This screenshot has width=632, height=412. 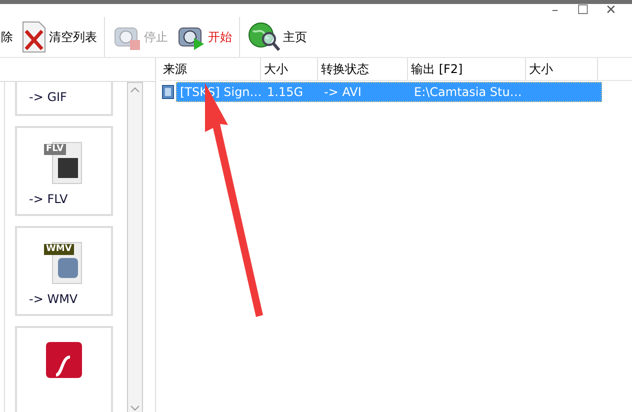 What do you see at coordinates (204, 37) in the screenshot?
I see `start-button: 开始` at bounding box center [204, 37].